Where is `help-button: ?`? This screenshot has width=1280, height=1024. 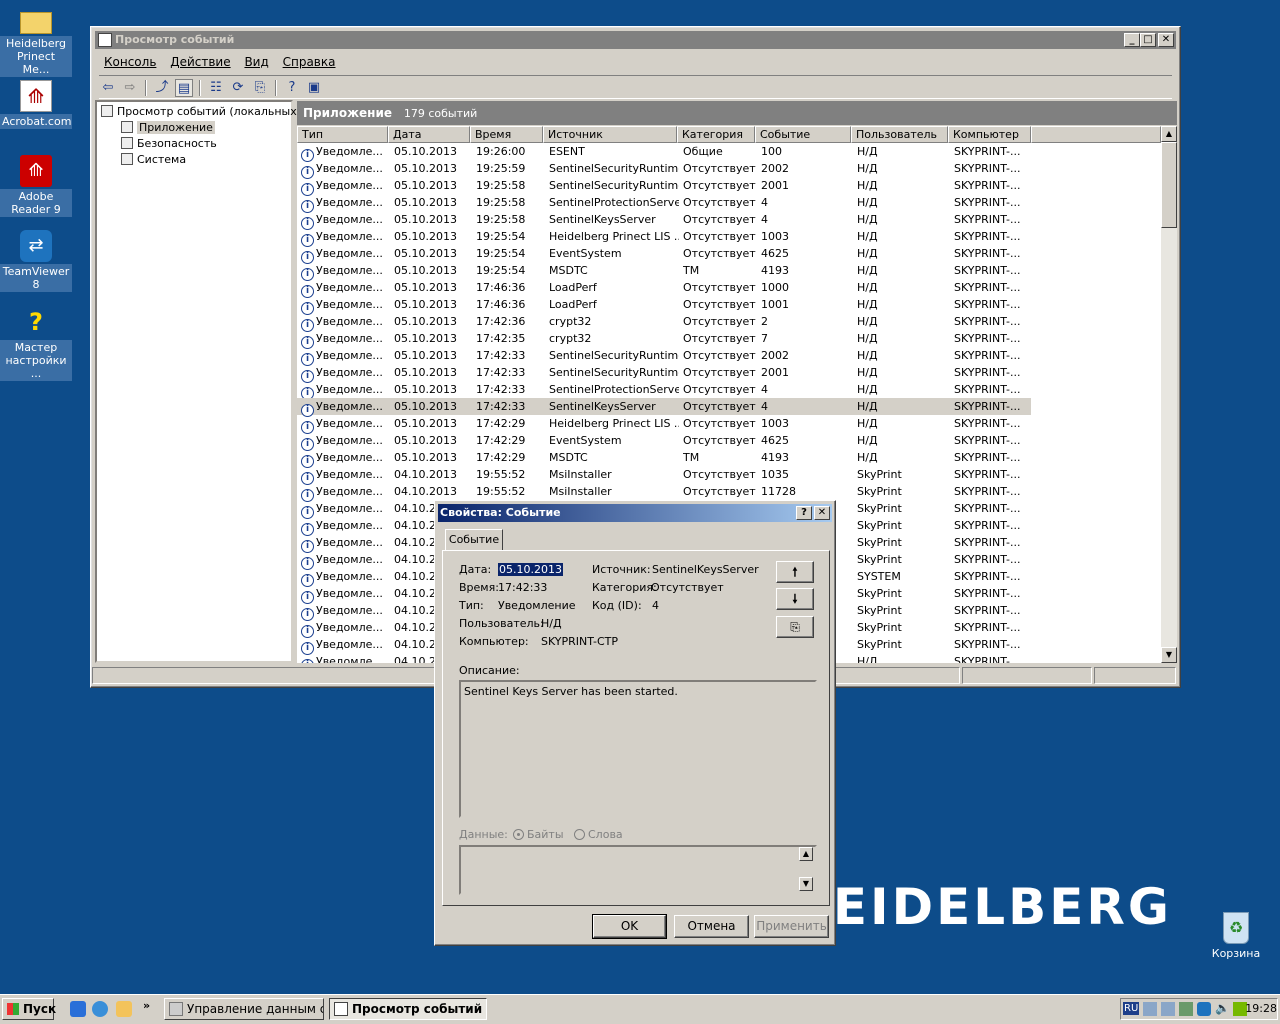
help-button: ? is located at coordinates (804, 513).